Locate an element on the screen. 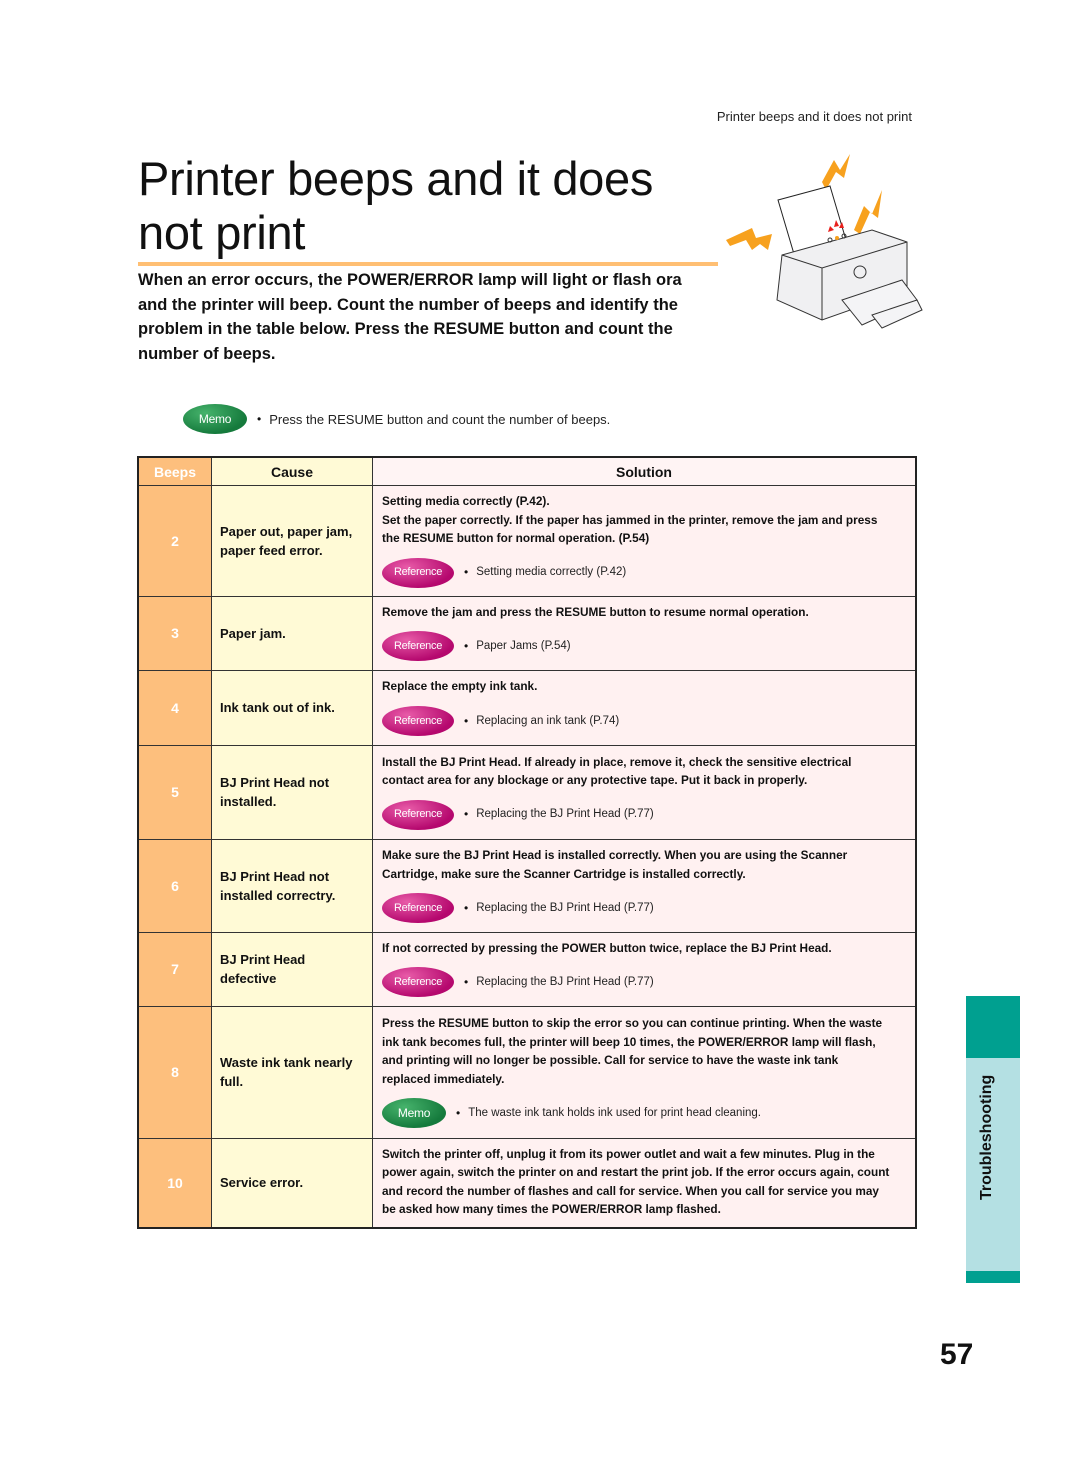 The image size is (1080, 1477). table-header-row: Beeps Cause Solution is located at coordinates (527, 471).